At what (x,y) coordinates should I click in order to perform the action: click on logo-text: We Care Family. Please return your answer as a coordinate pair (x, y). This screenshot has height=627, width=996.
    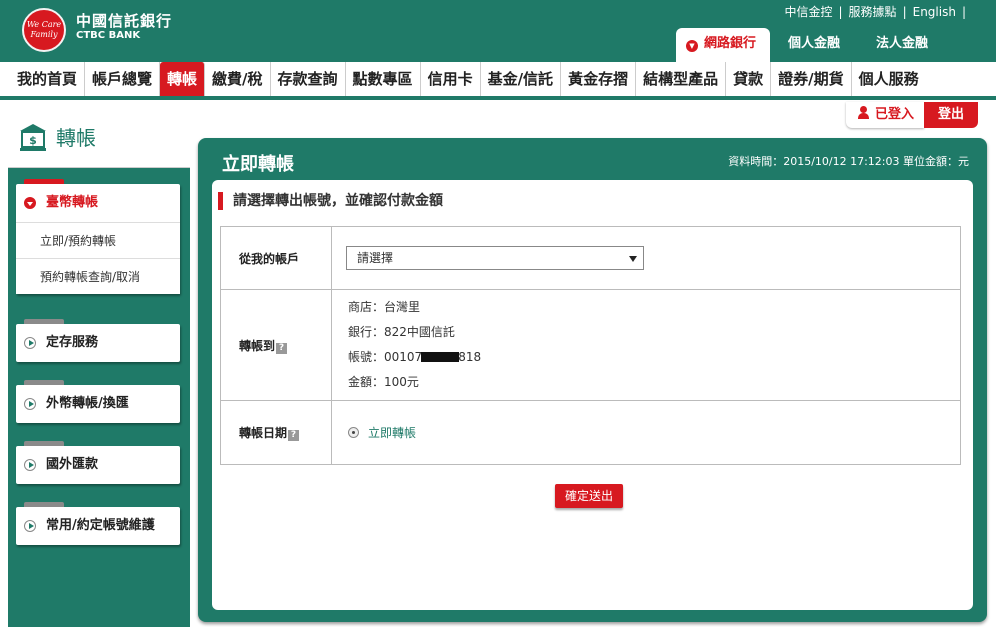
    Looking at the image, I should click on (44, 29).